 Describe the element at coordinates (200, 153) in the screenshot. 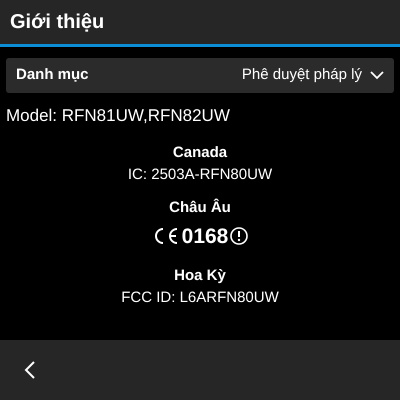

I see `region-name: Canada` at that location.